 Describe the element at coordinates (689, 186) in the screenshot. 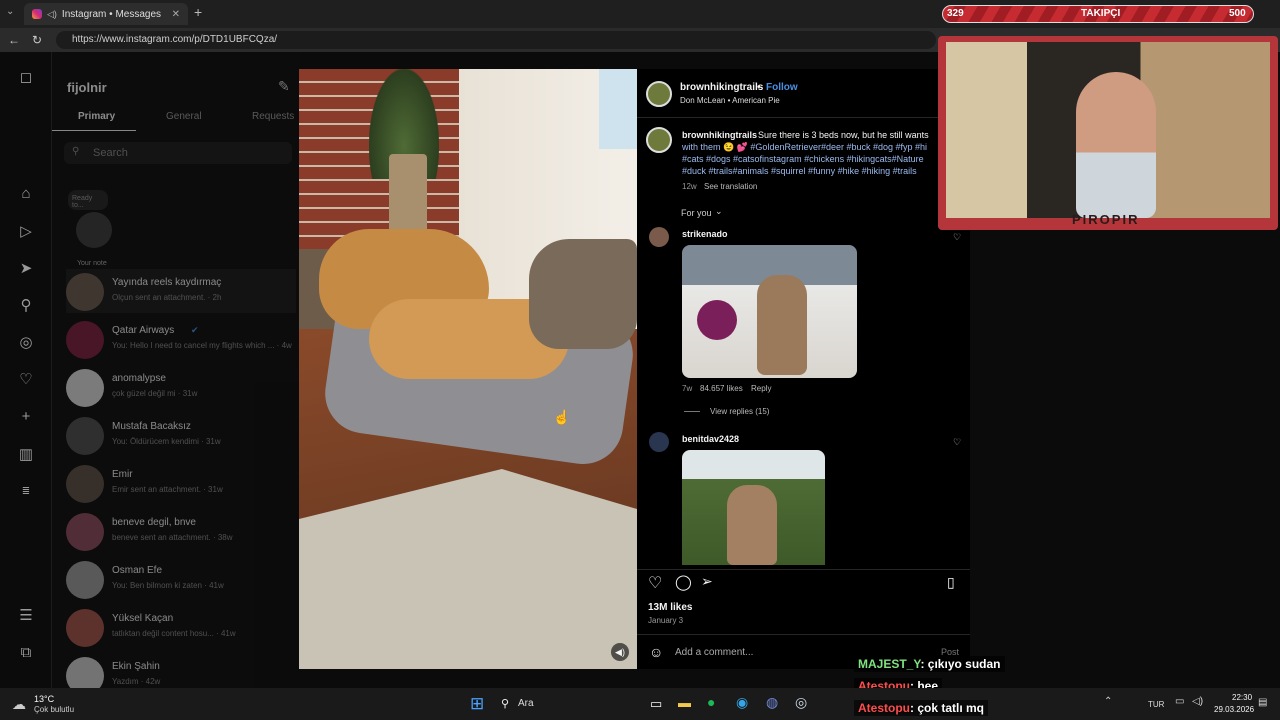

I see `caption-age: 12w` at that location.